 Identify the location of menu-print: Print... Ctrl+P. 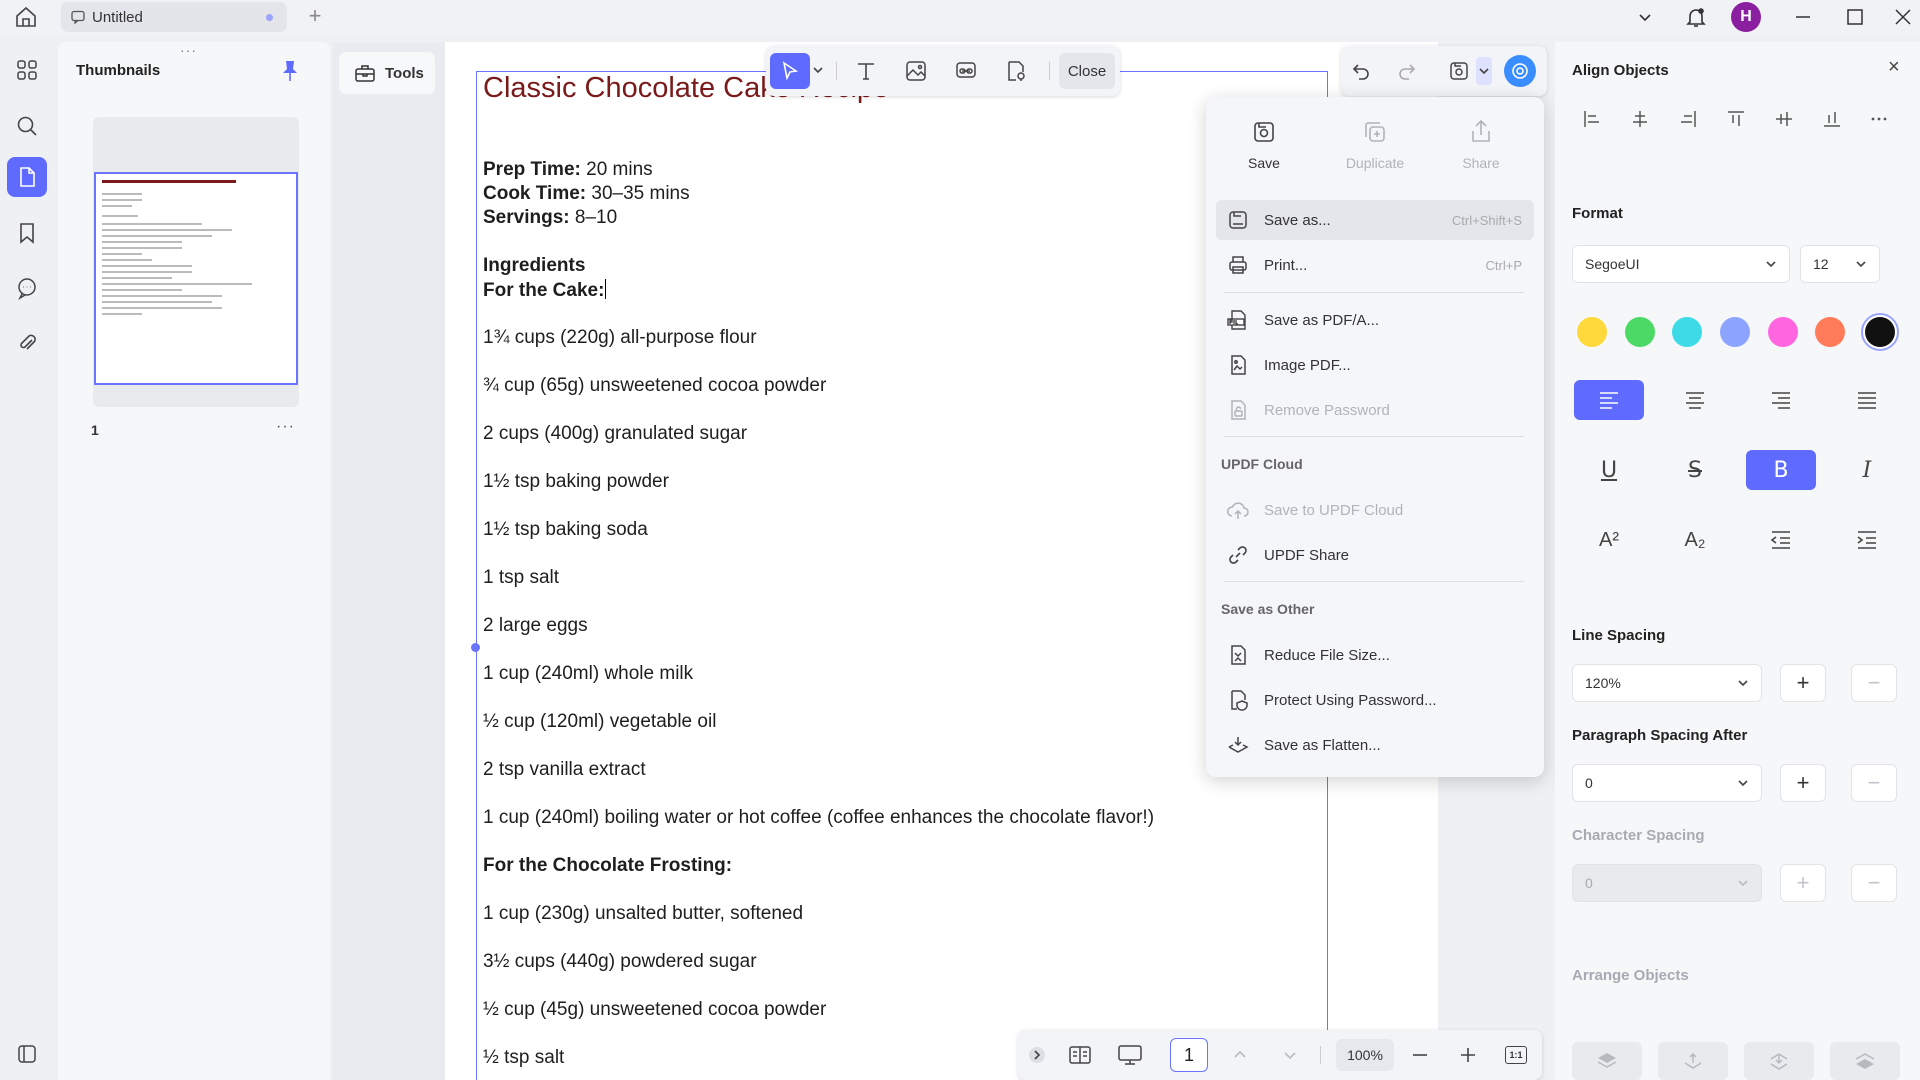
(1375, 265).